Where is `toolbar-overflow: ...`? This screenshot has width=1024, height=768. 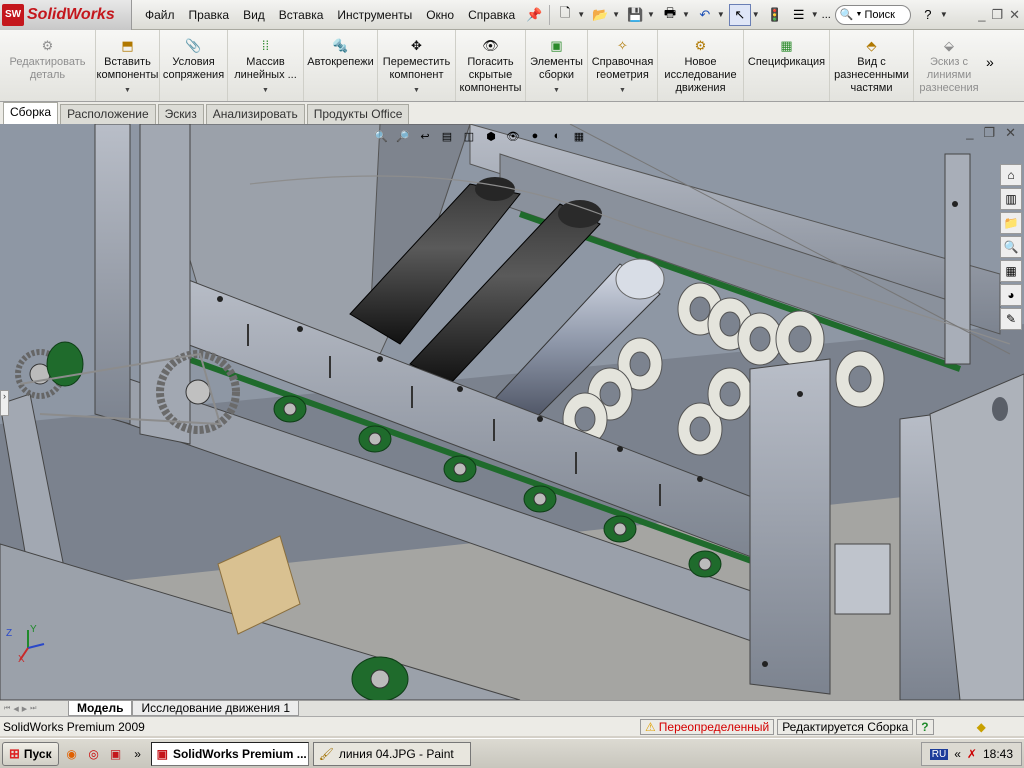
toolbar-overflow: ... is located at coordinates (826, 15).